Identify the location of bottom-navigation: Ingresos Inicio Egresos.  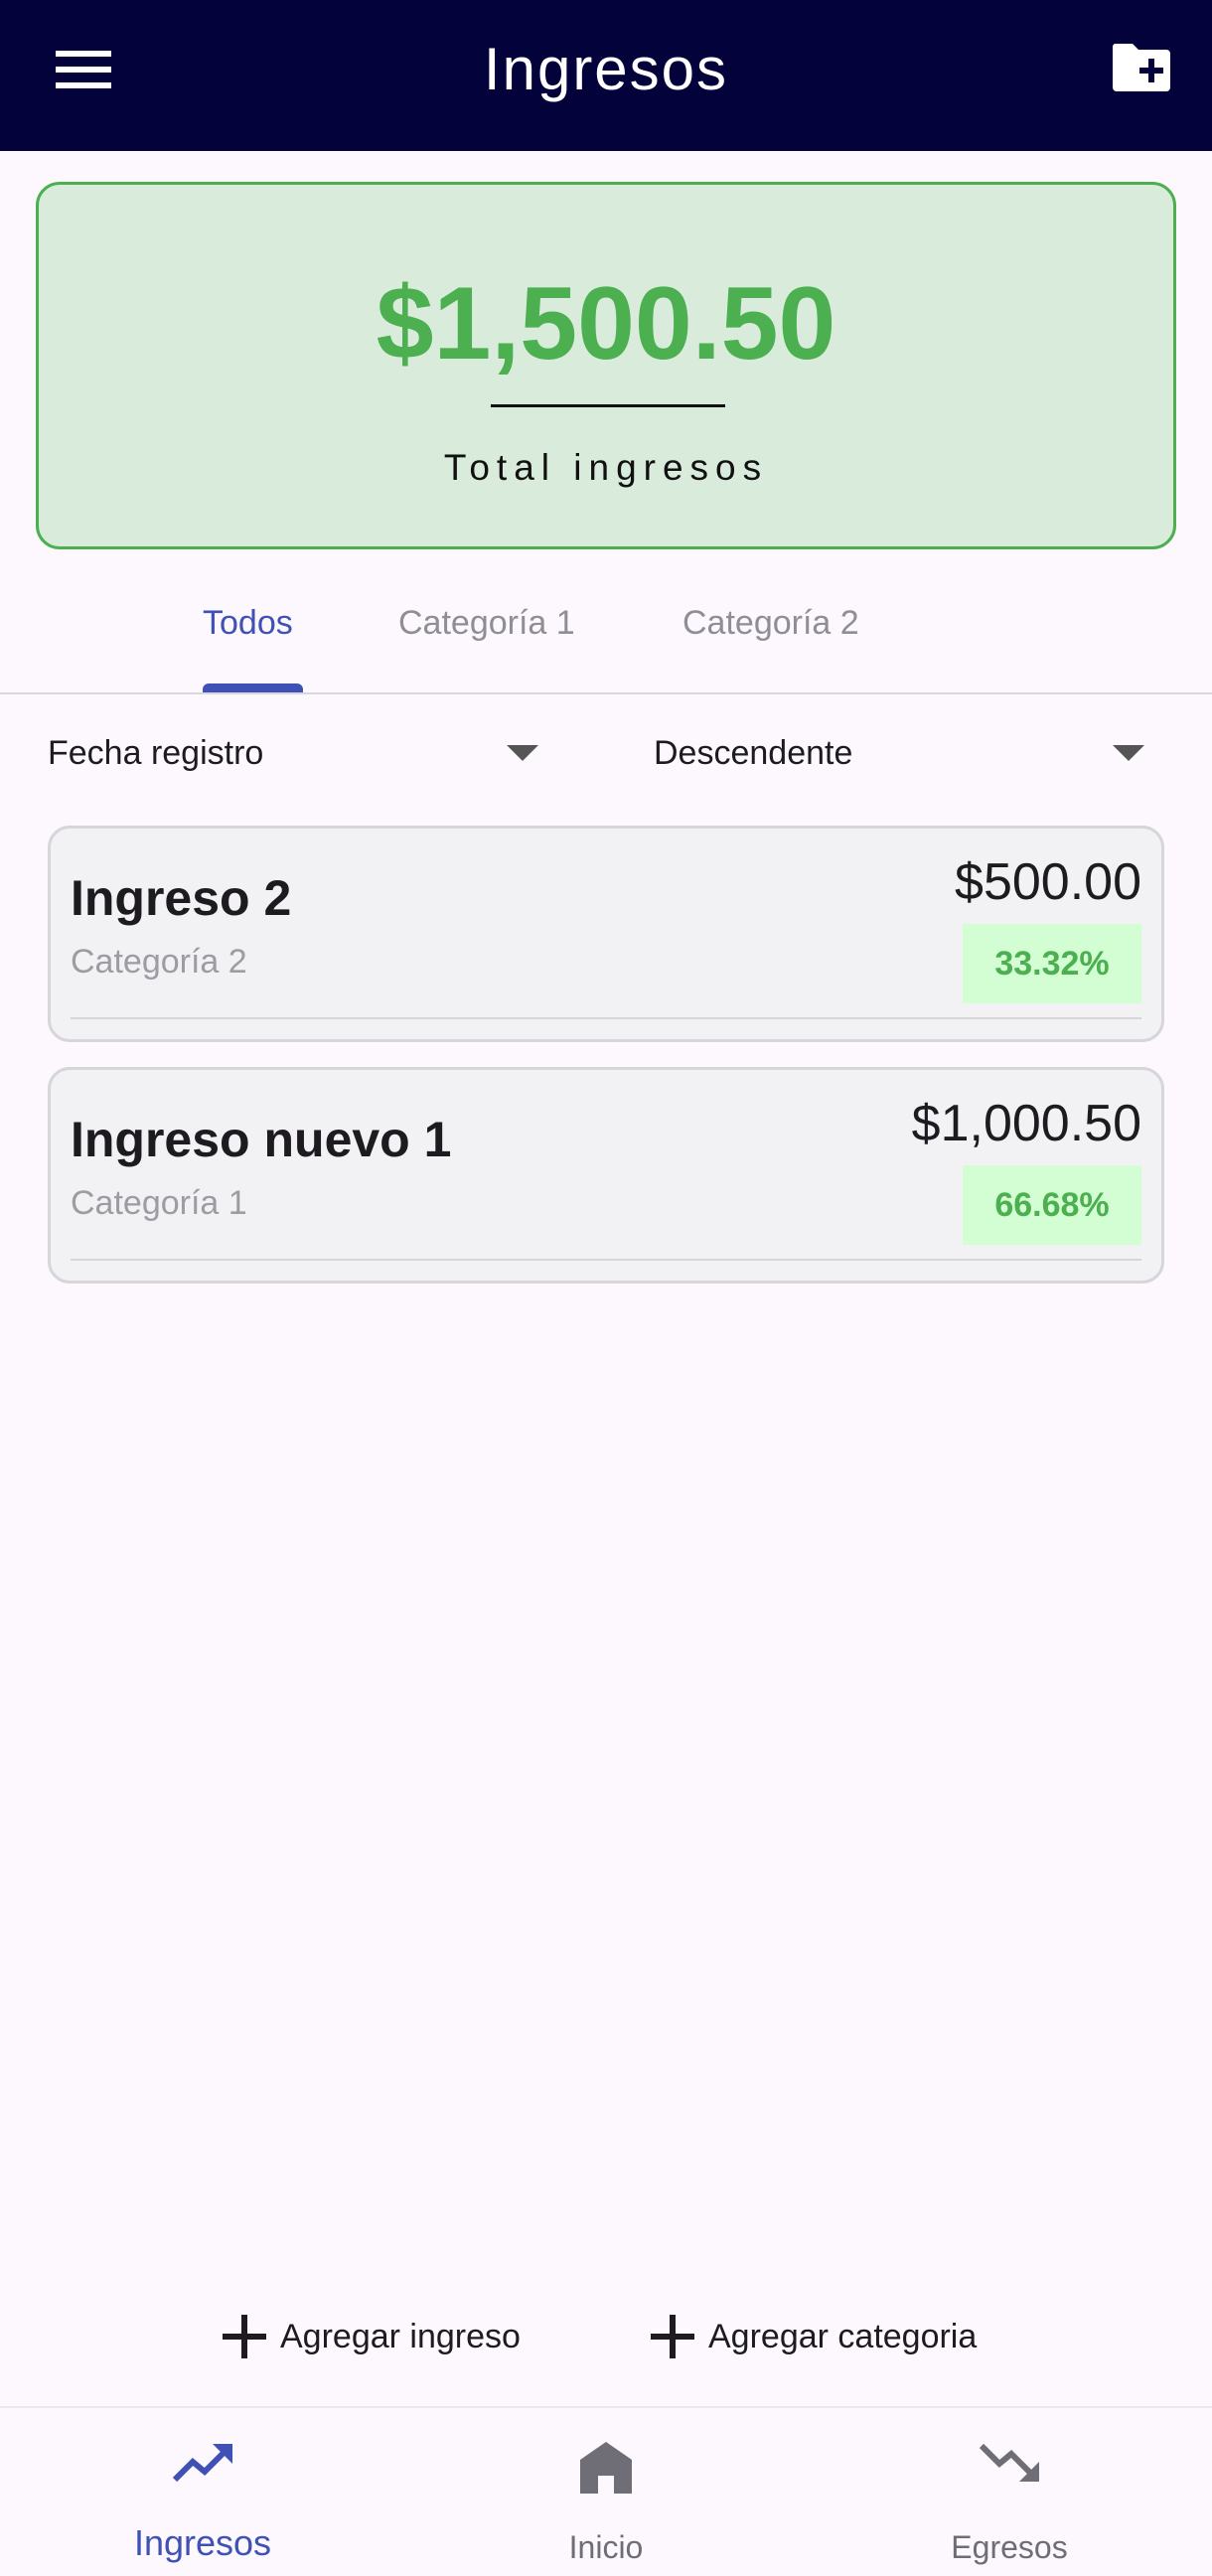
(606, 2491).